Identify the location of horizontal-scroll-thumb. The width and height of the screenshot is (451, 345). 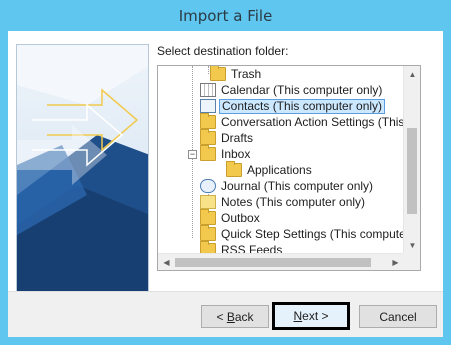
(273, 262).